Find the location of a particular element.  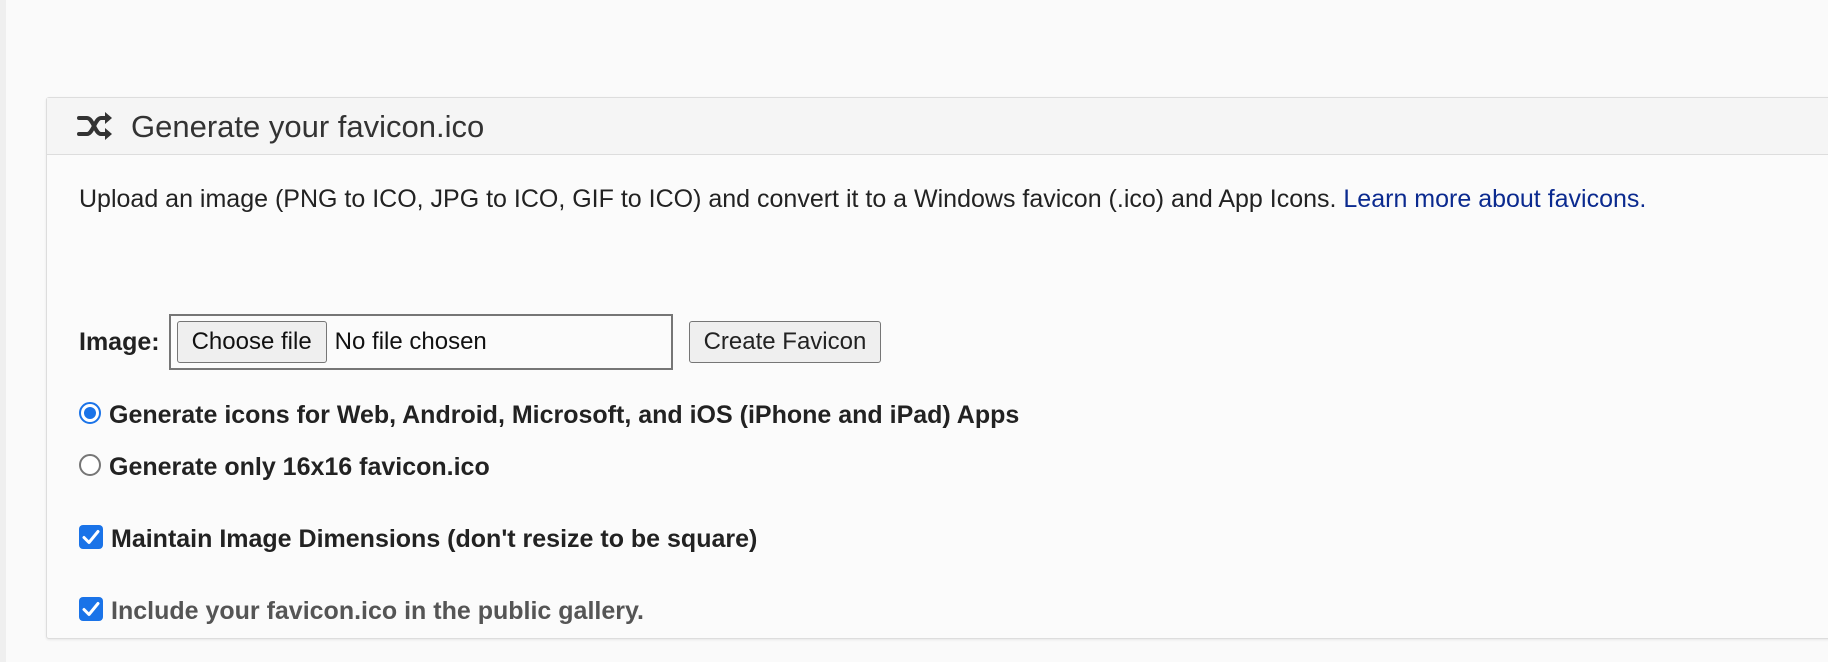

choose-file-button: Choose file is located at coordinates (251, 342).